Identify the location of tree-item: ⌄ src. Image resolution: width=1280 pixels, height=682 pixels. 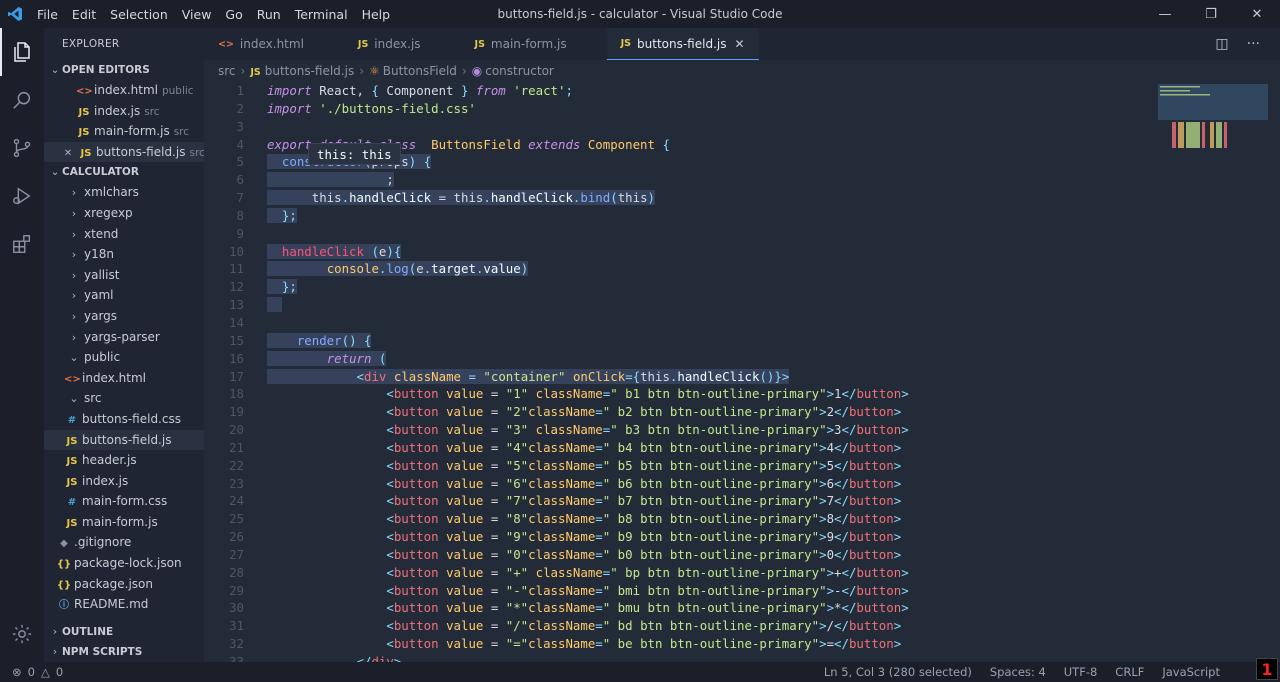
(124, 398).